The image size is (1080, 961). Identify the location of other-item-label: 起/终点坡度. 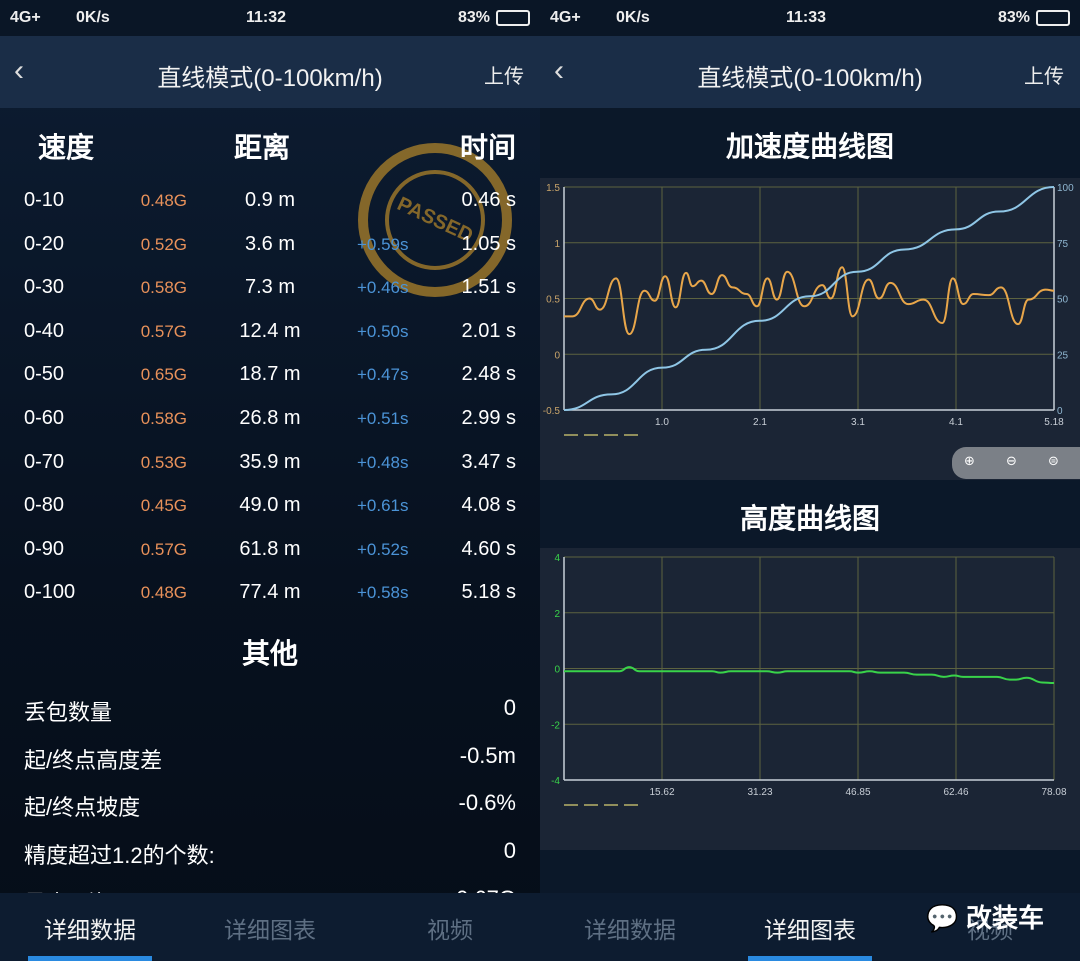
(82, 808).